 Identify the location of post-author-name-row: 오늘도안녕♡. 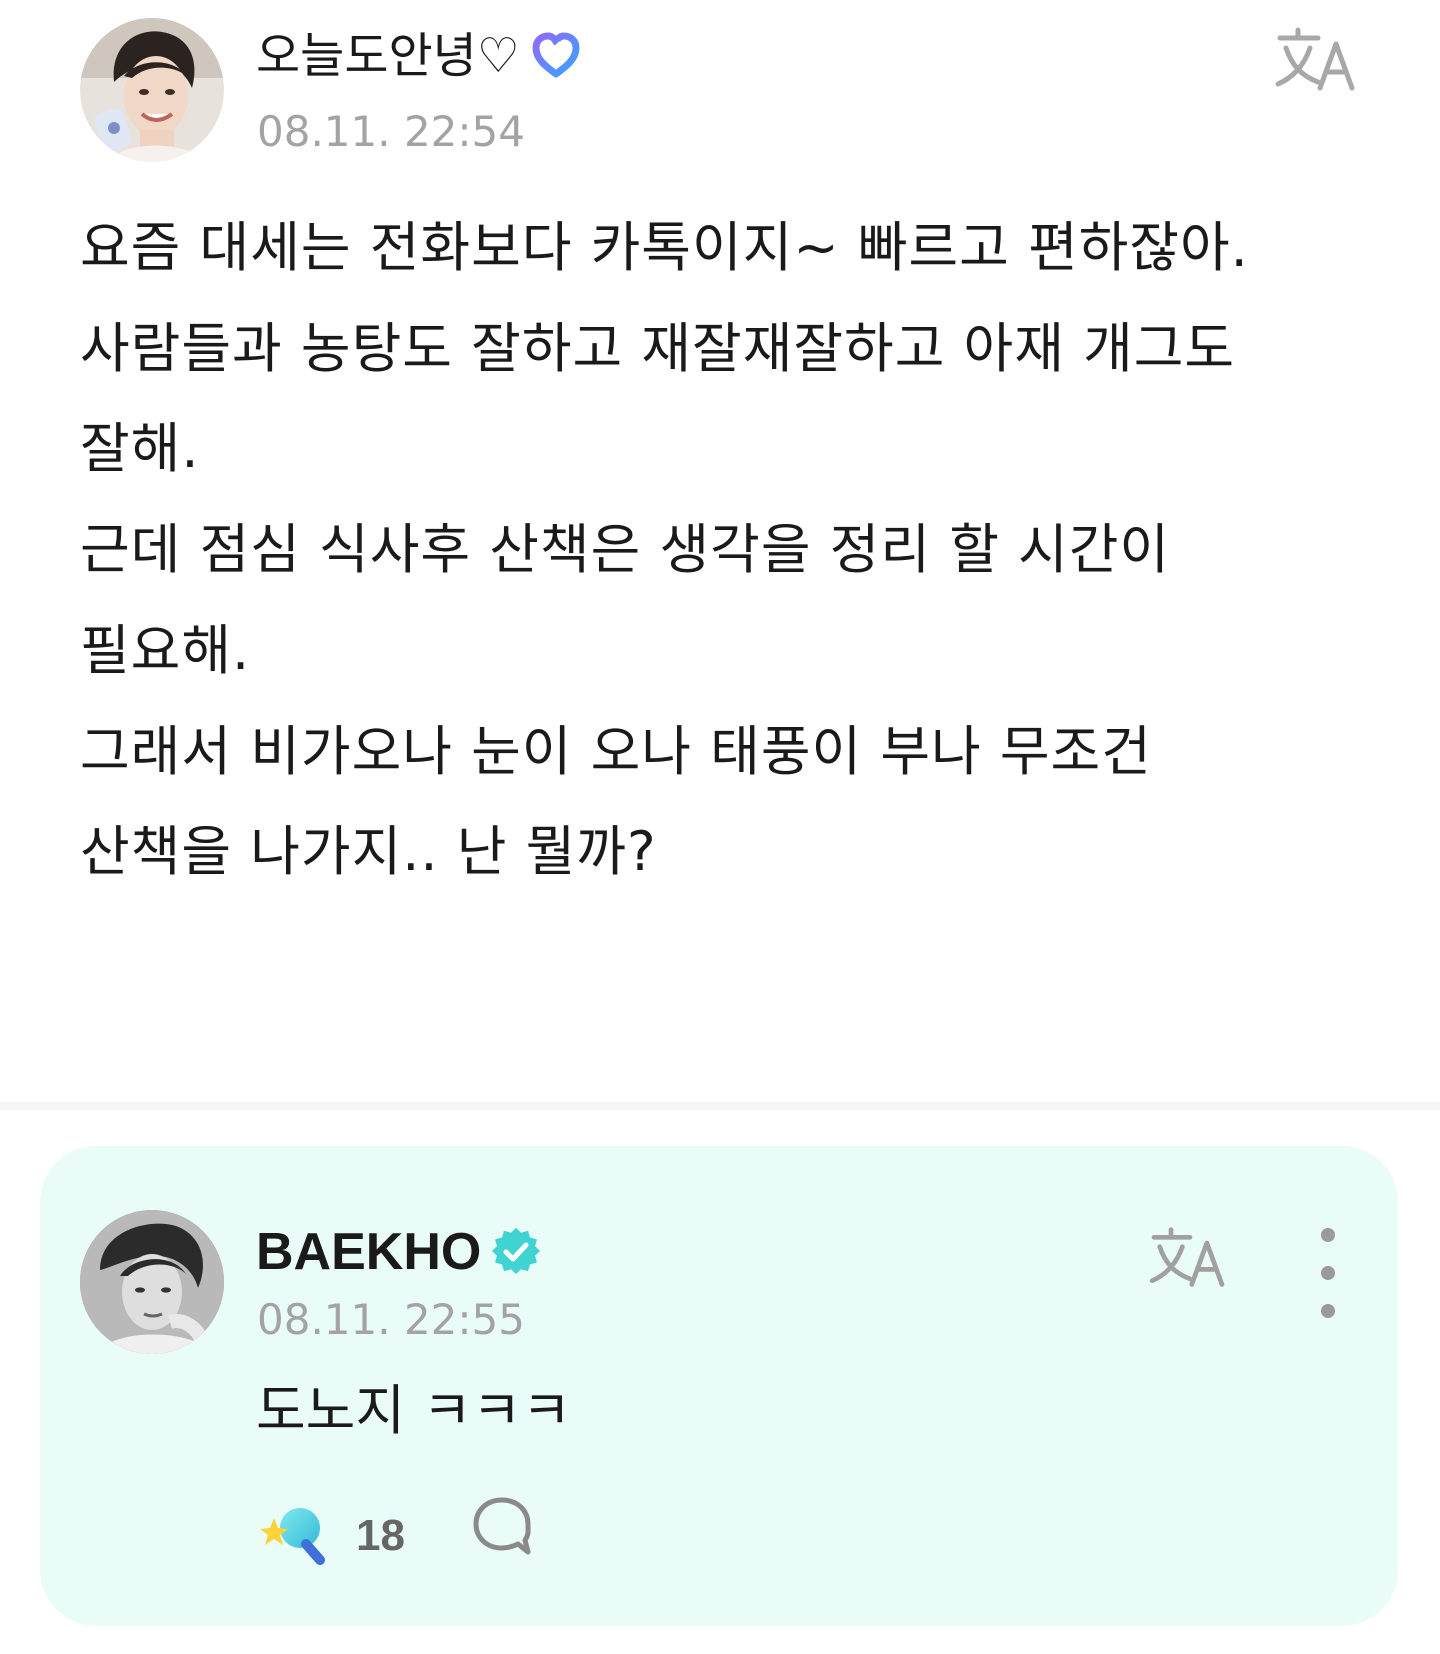
(419, 56).